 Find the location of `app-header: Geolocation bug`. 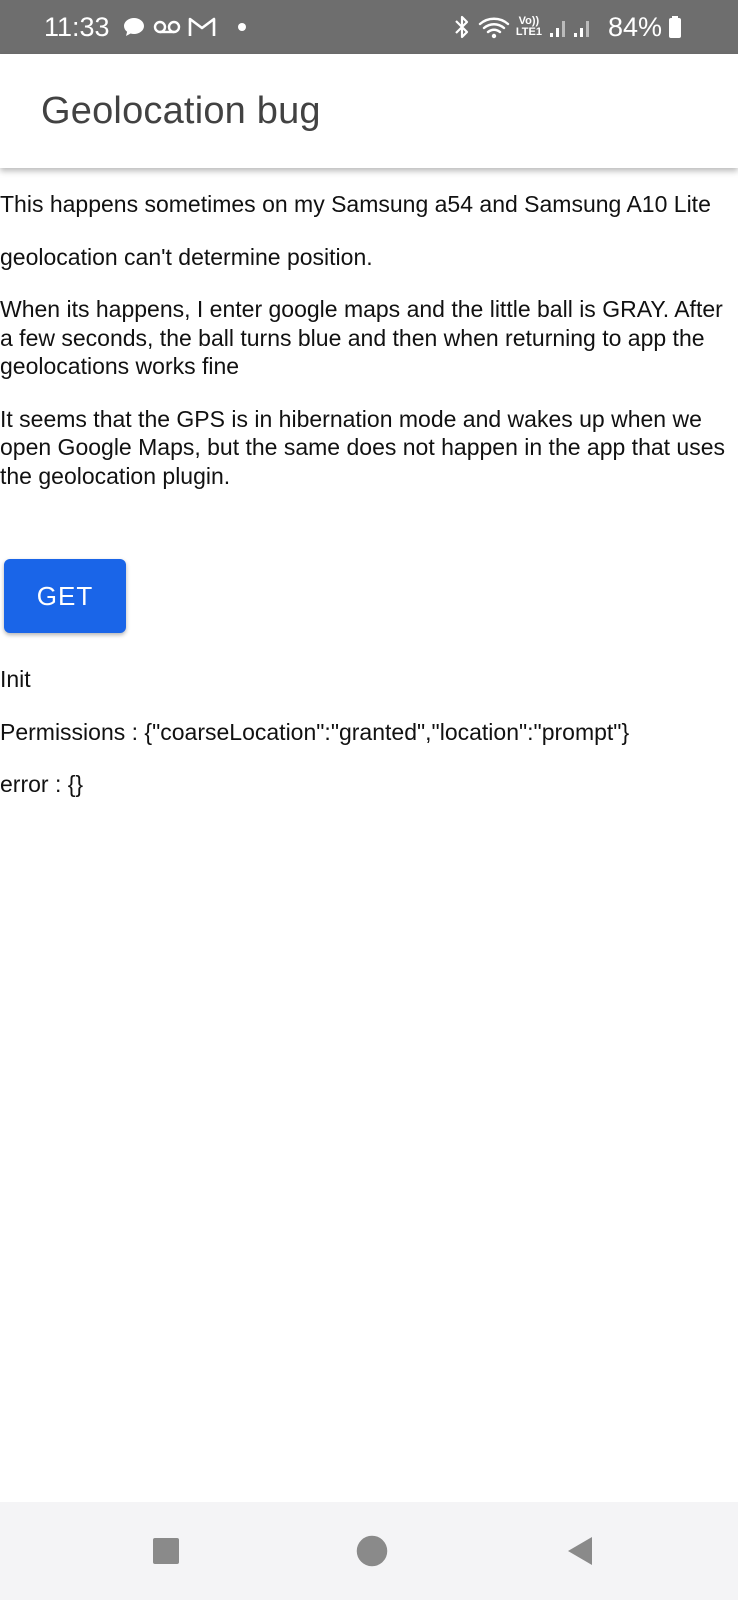

app-header: Geolocation bug is located at coordinates (369, 111).